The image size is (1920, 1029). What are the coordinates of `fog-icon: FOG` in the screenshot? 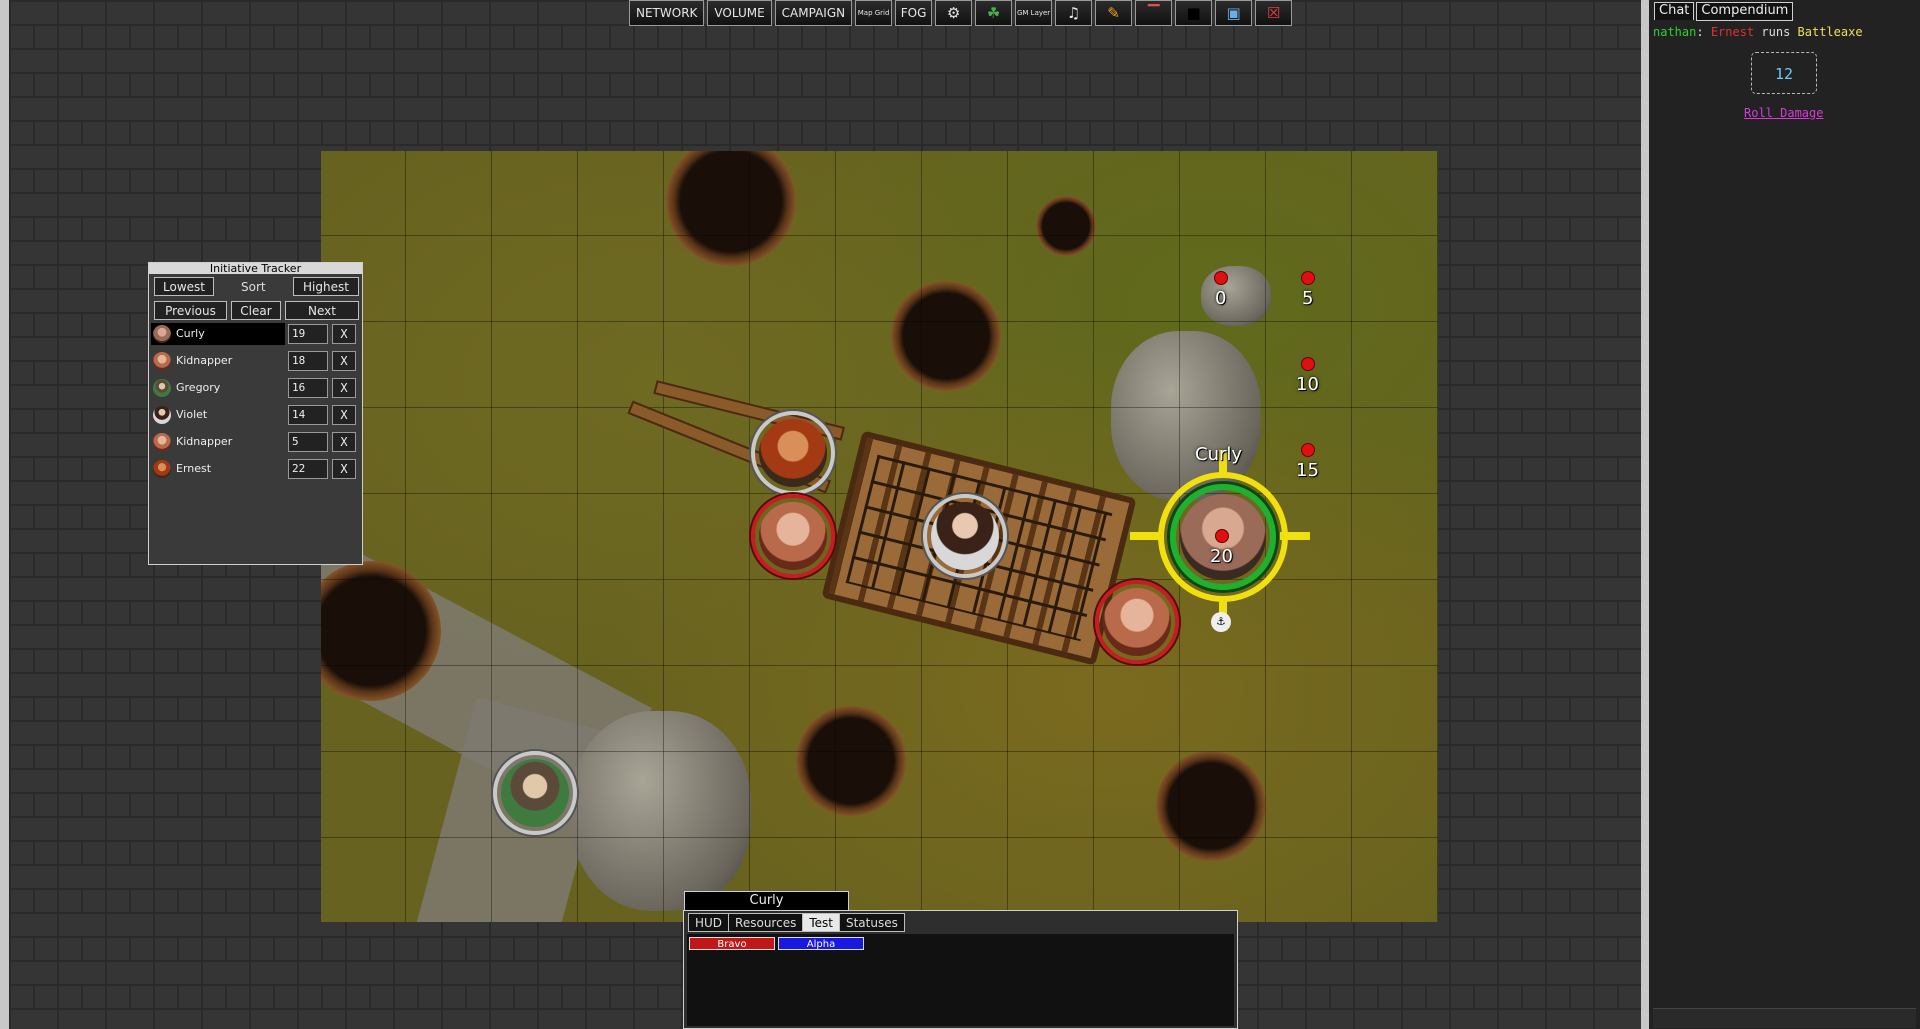 It's located at (914, 13).